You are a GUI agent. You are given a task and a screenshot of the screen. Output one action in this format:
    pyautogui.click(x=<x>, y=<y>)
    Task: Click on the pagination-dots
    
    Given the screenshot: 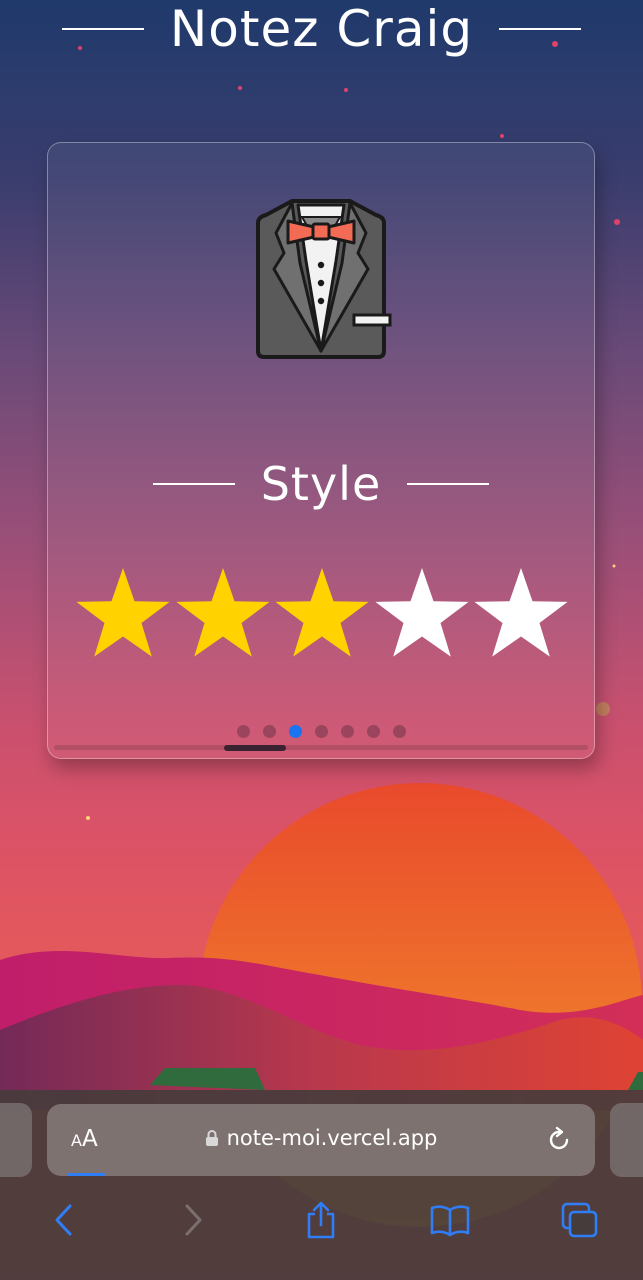 What is the action you would take?
    pyautogui.click(x=321, y=731)
    